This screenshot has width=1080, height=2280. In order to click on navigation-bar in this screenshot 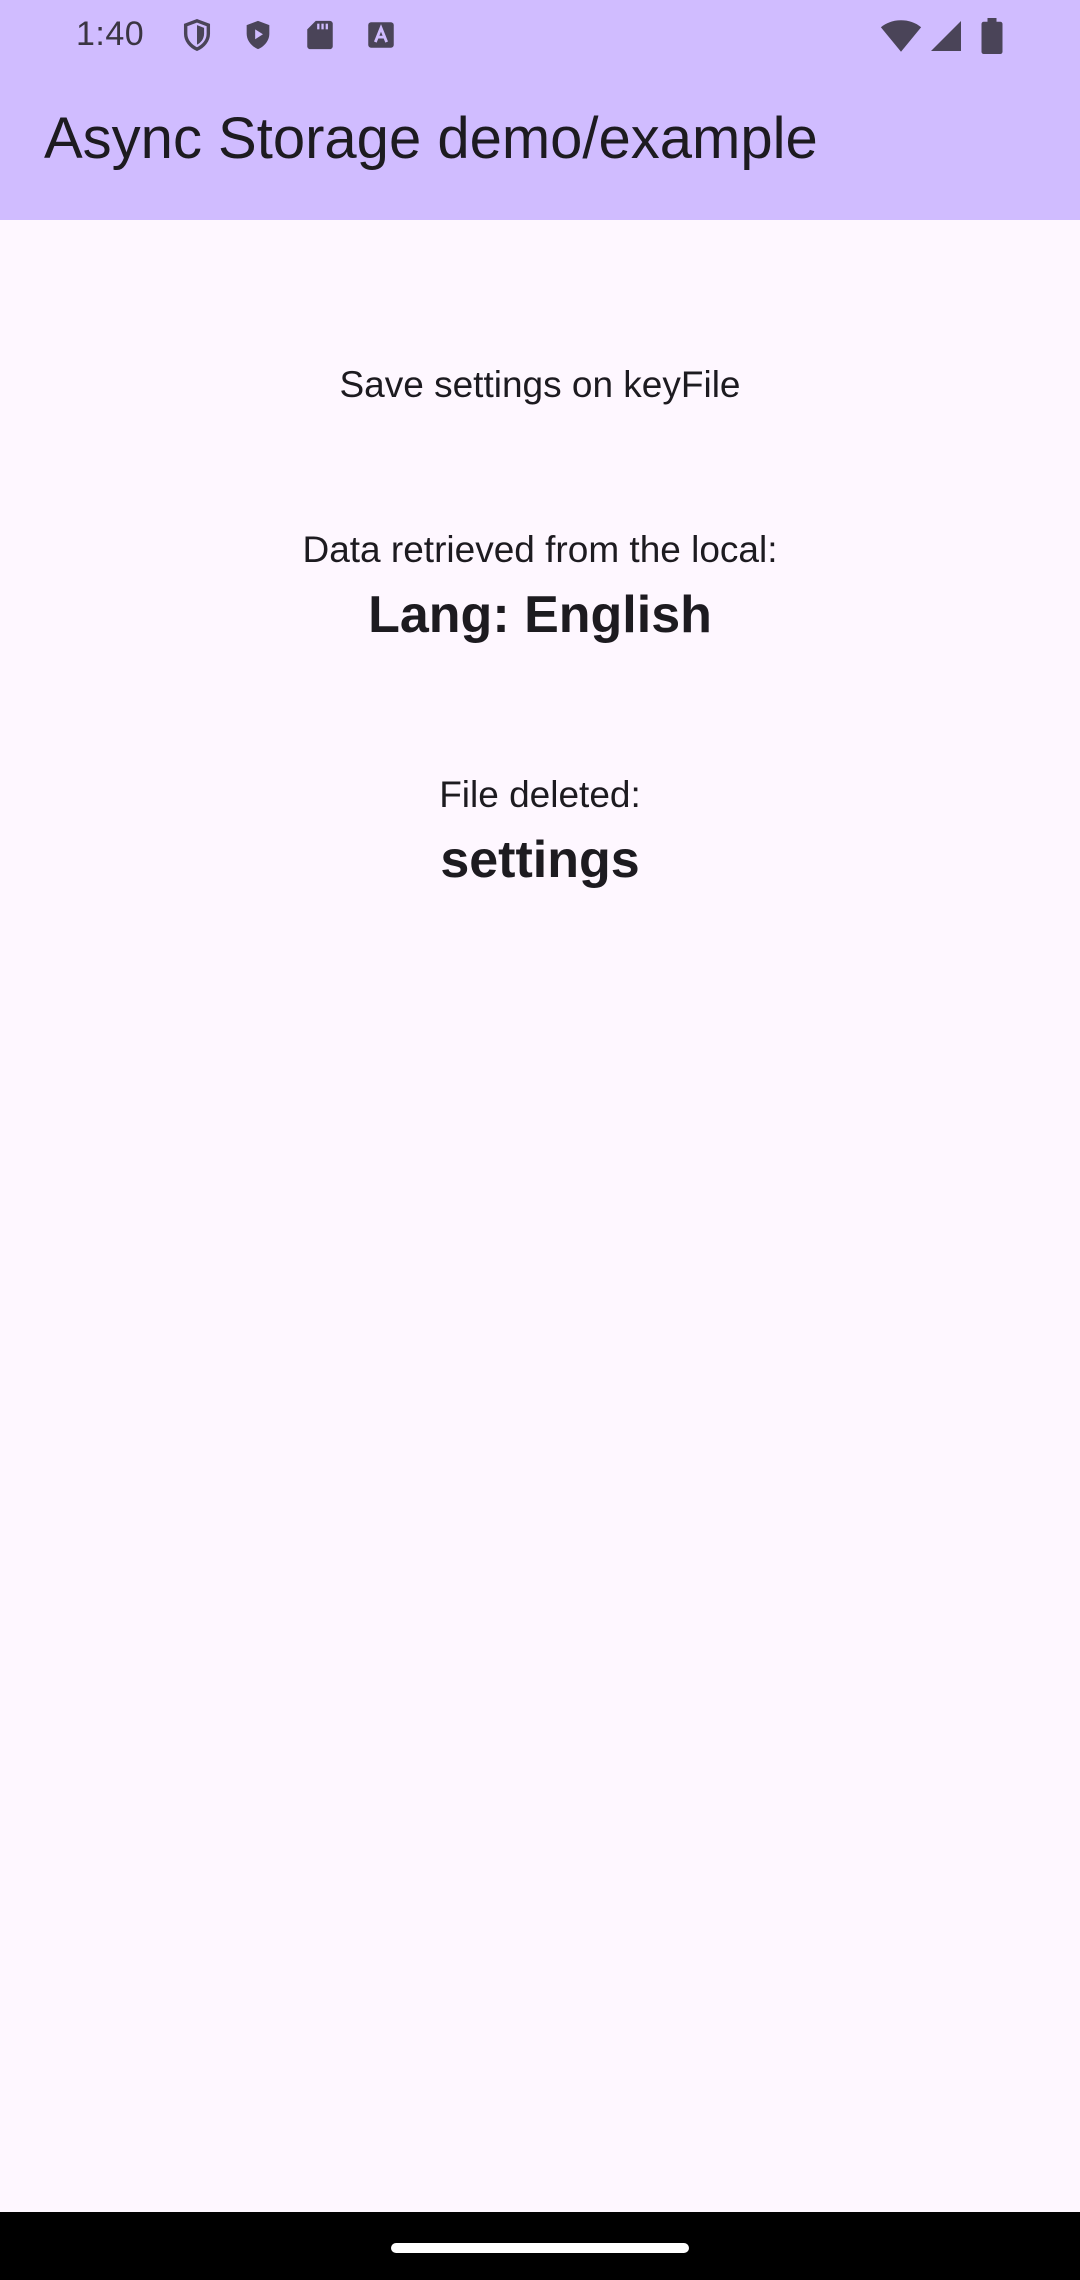, I will do `click(540, 2246)`.